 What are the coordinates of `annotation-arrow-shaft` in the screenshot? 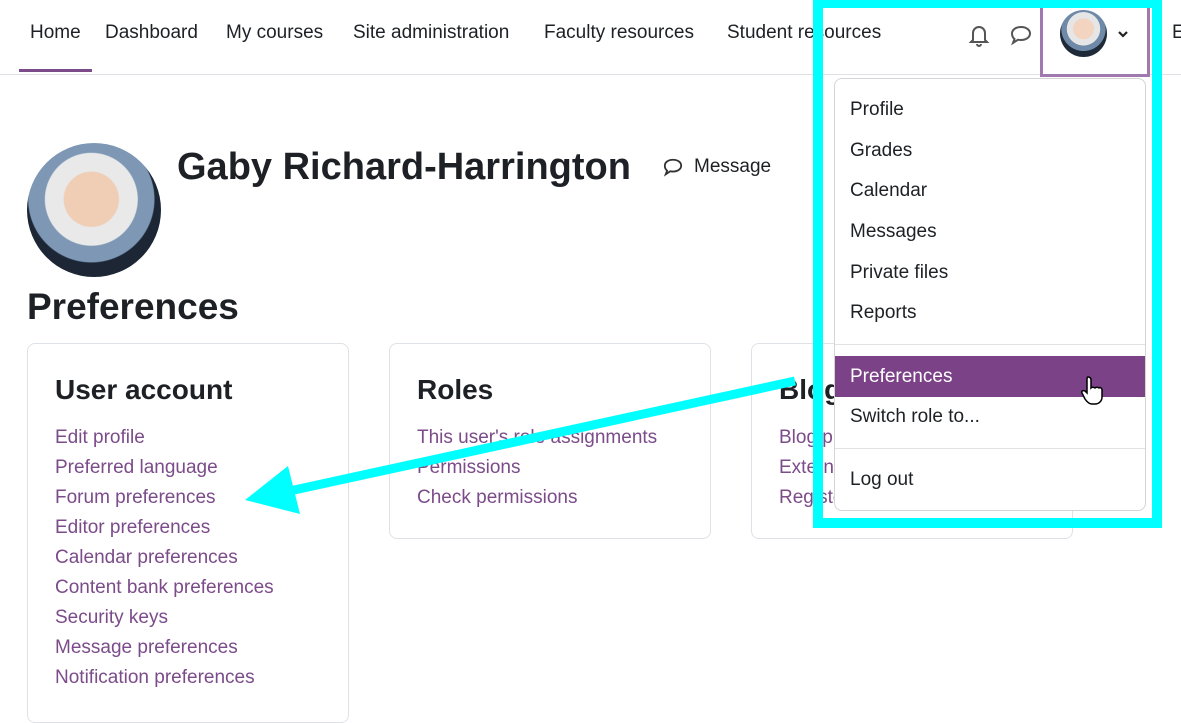 It's located at (540, 436).